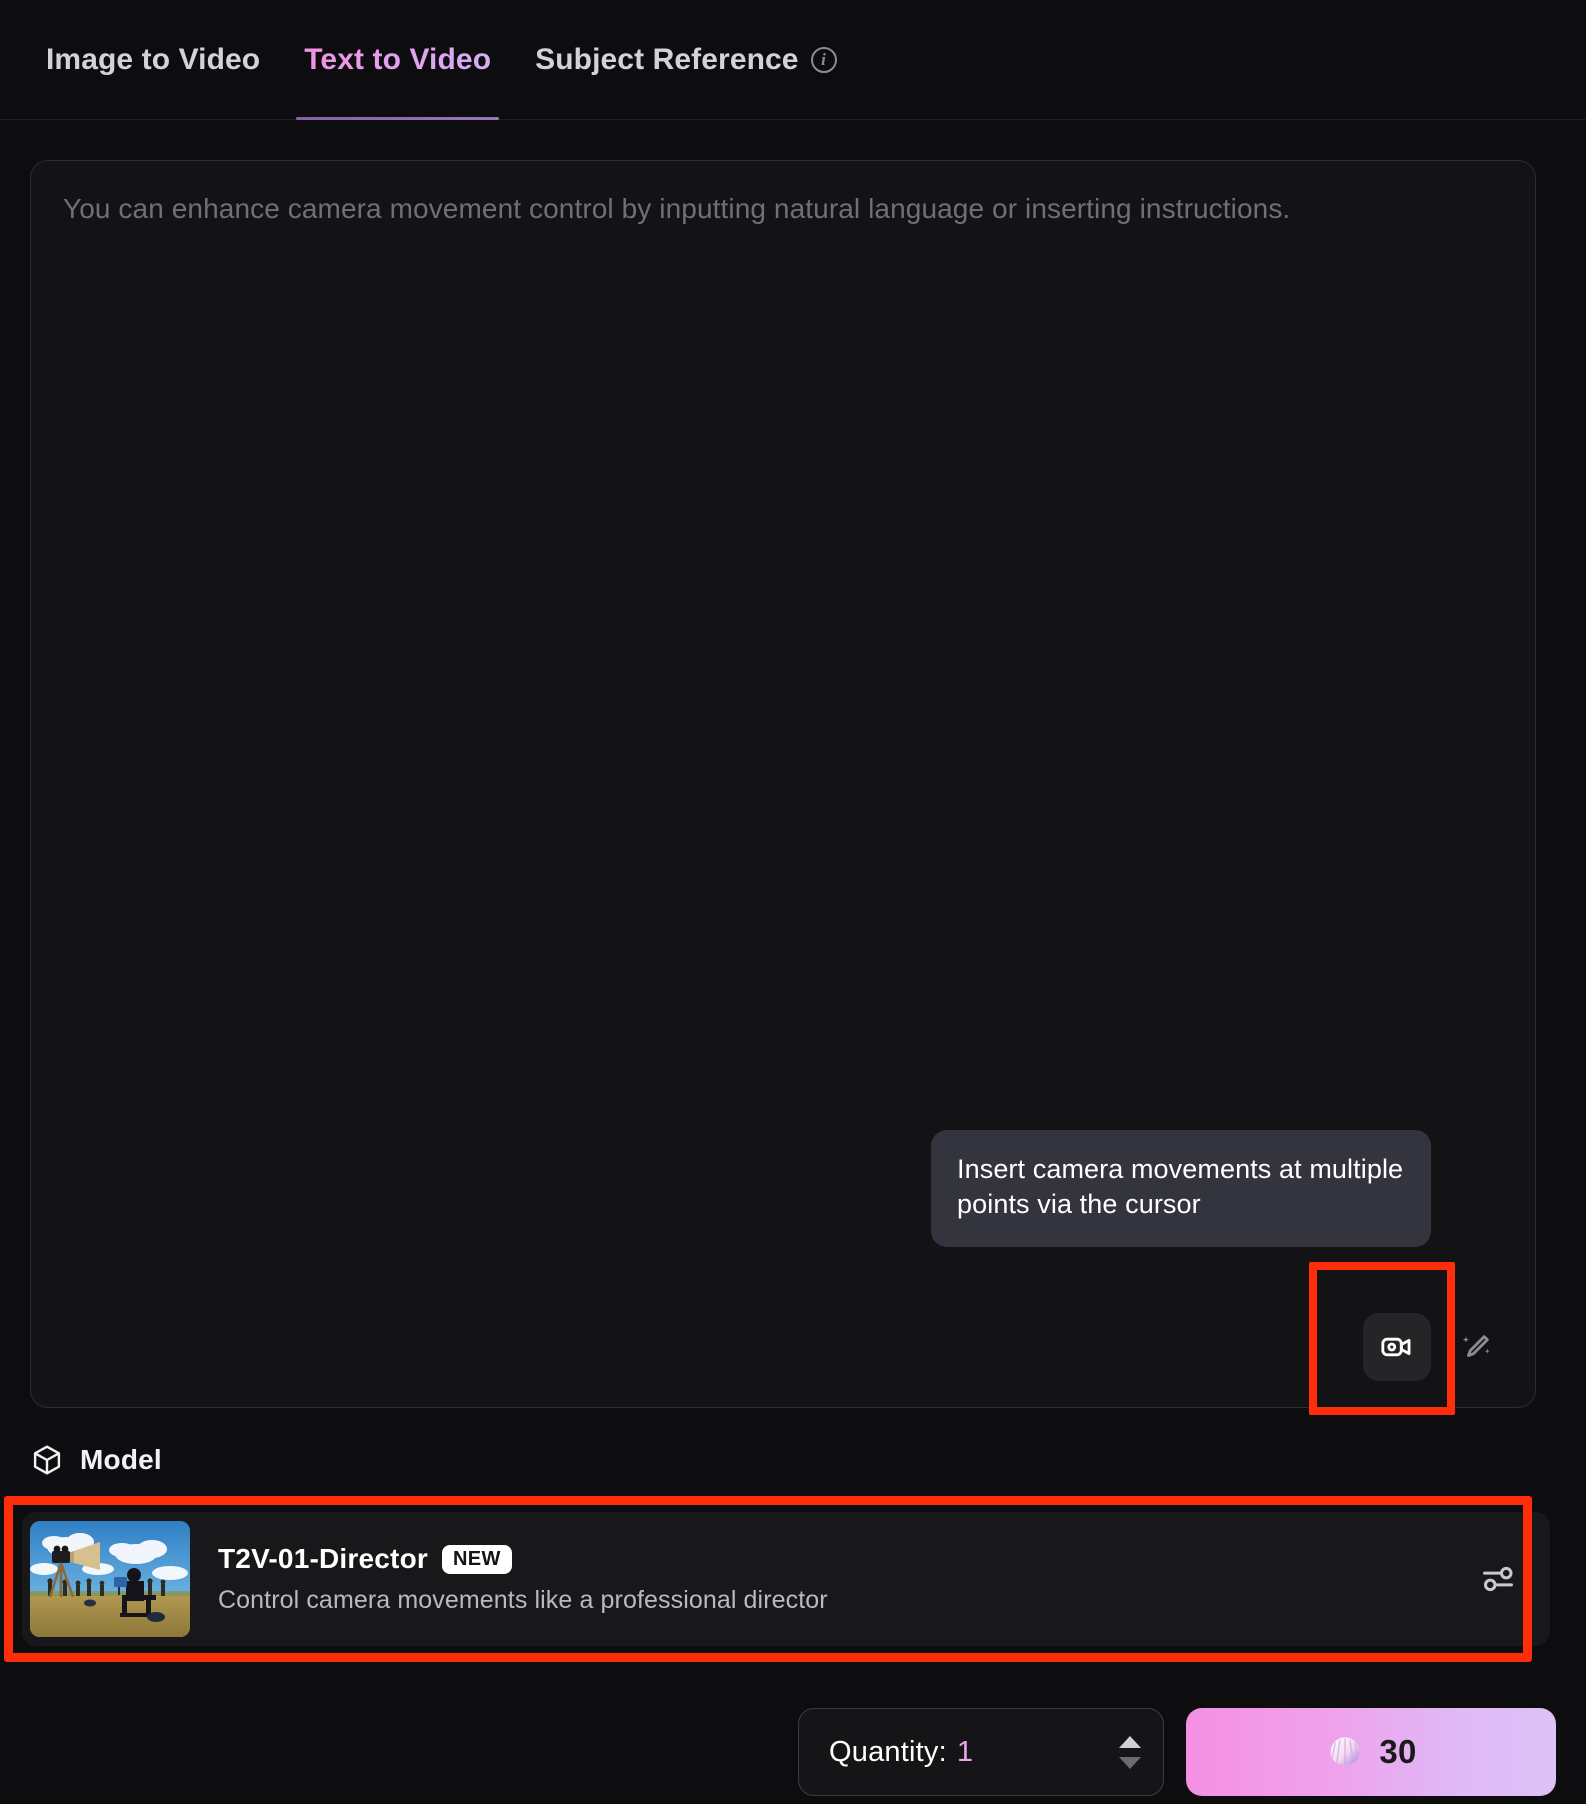  What do you see at coordinates (1130, 1741) in the screenshot?
I see `stepper-increment-button` at bounding box center [1130, 1741].